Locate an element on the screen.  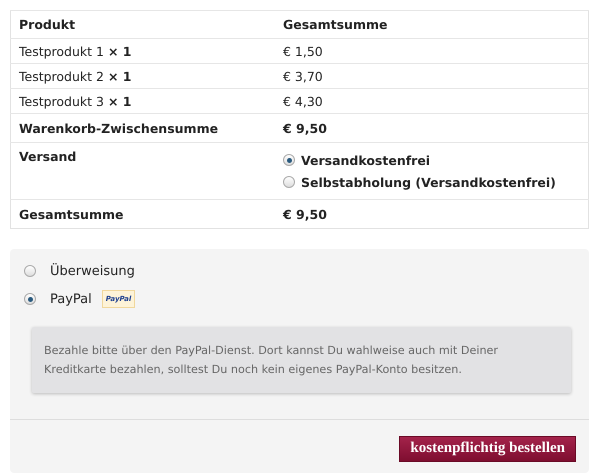
payment-method-label: PayPal is located at coordinates (71, 299).